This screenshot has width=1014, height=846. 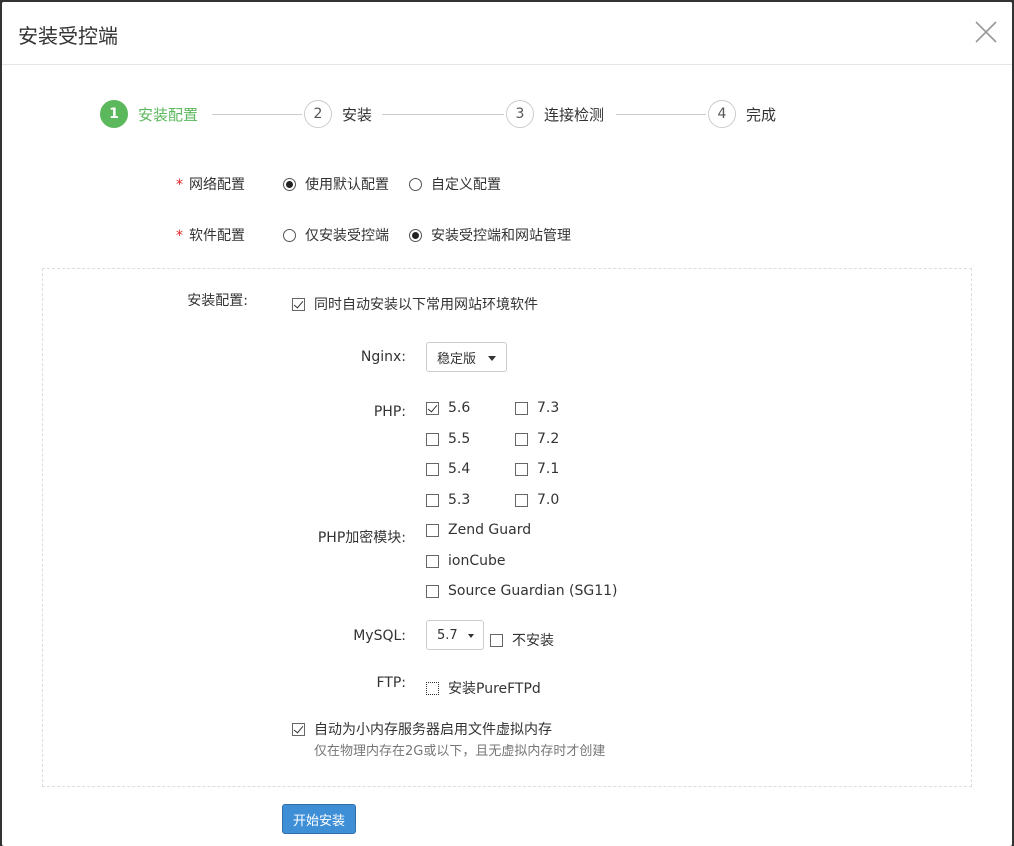 I want to click on encrypt-module-option: Source Guardian (SG11), so click(x=522, y=591).